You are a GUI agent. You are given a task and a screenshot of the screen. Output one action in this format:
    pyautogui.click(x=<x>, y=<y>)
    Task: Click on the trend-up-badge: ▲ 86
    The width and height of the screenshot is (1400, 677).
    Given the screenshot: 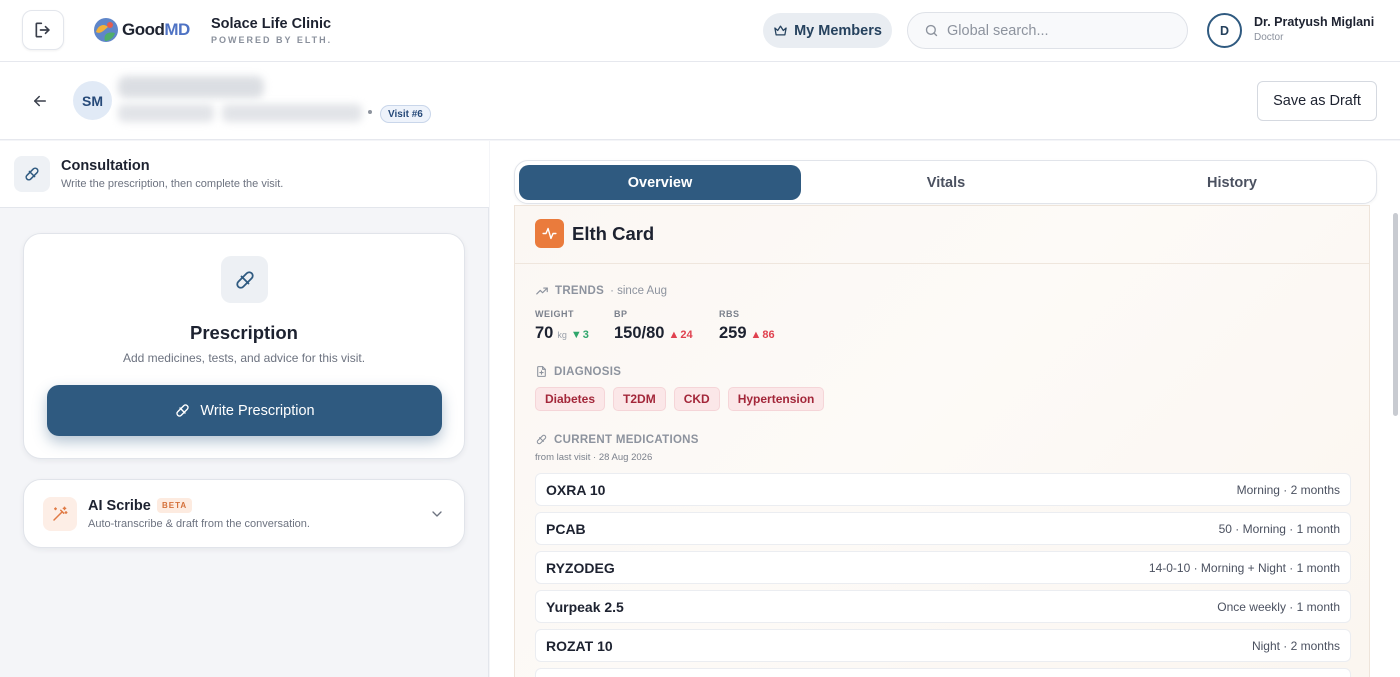 What is the action you would take?
    pyautogui.click(x=762, y=335)
    